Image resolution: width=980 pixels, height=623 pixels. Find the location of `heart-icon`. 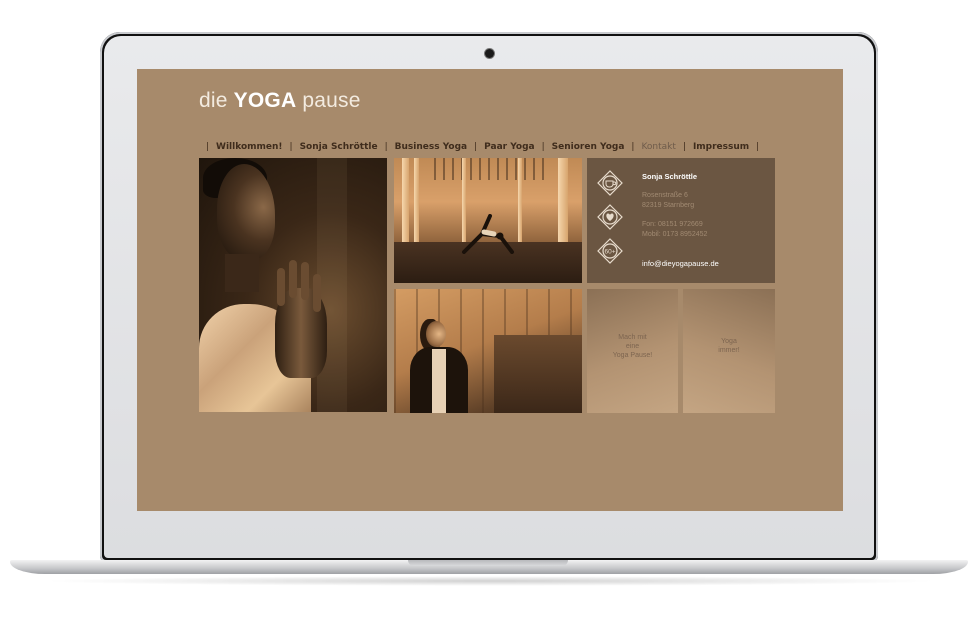

heart-icon is located at coordinates (610, 217).